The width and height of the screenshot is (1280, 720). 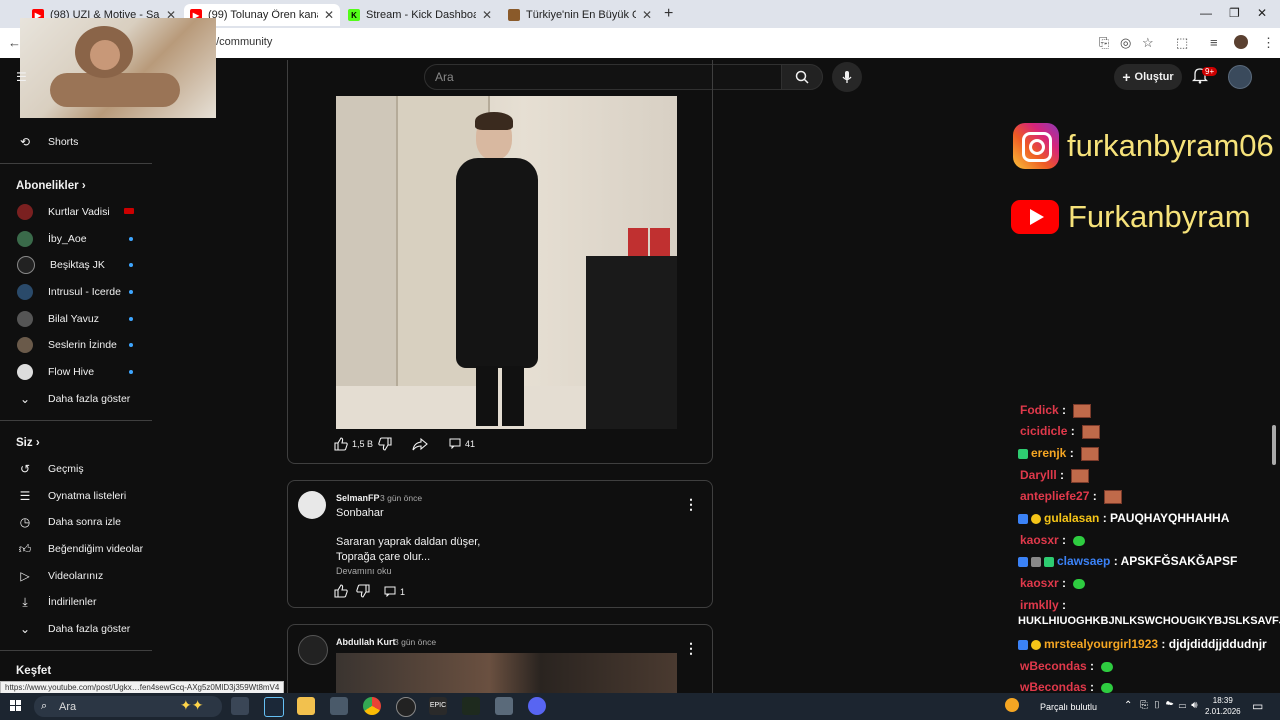 I want to click on install-app-icon: ⎘, so click(x=1104, y=43).